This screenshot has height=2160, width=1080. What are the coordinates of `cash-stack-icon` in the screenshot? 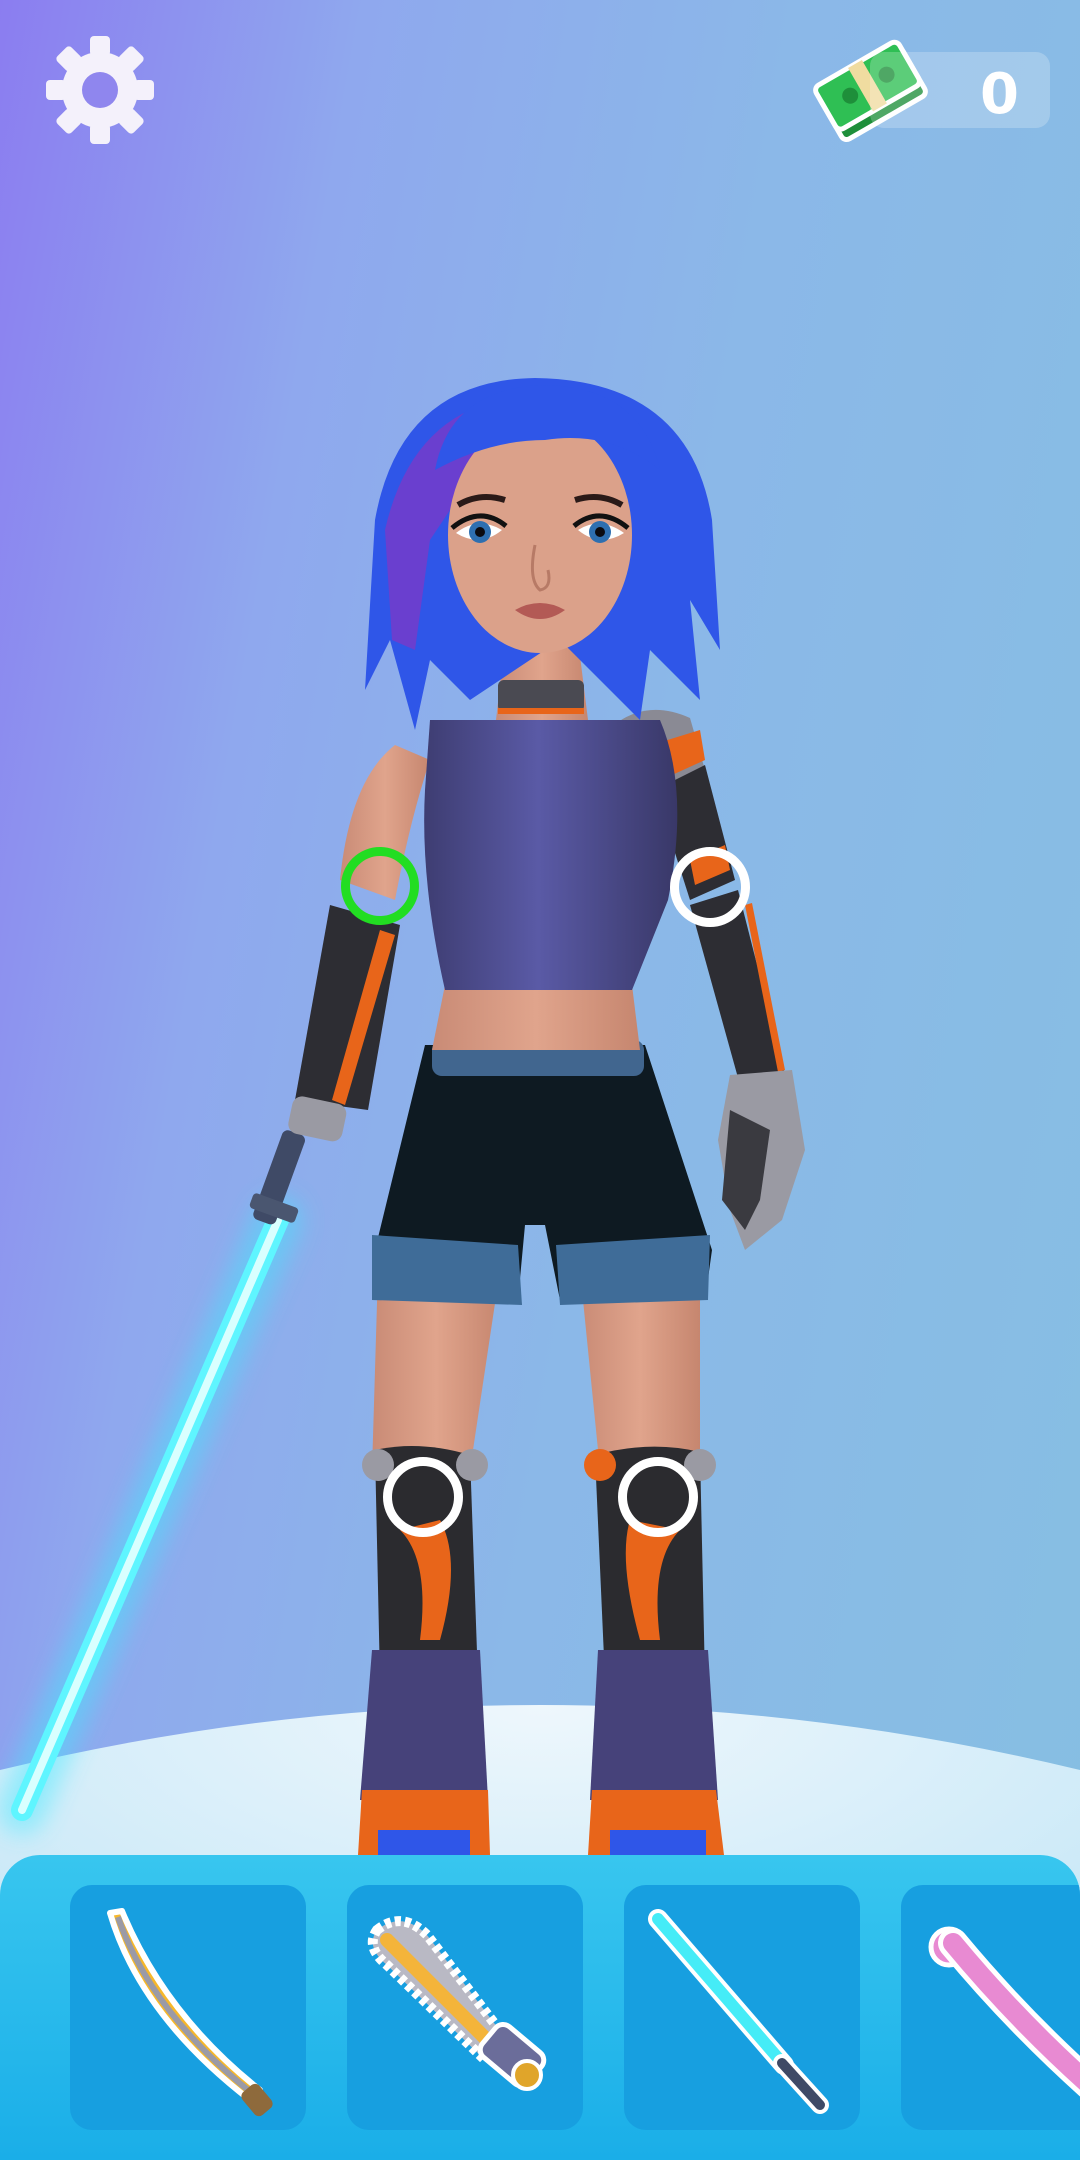 It's located at (870, 90).